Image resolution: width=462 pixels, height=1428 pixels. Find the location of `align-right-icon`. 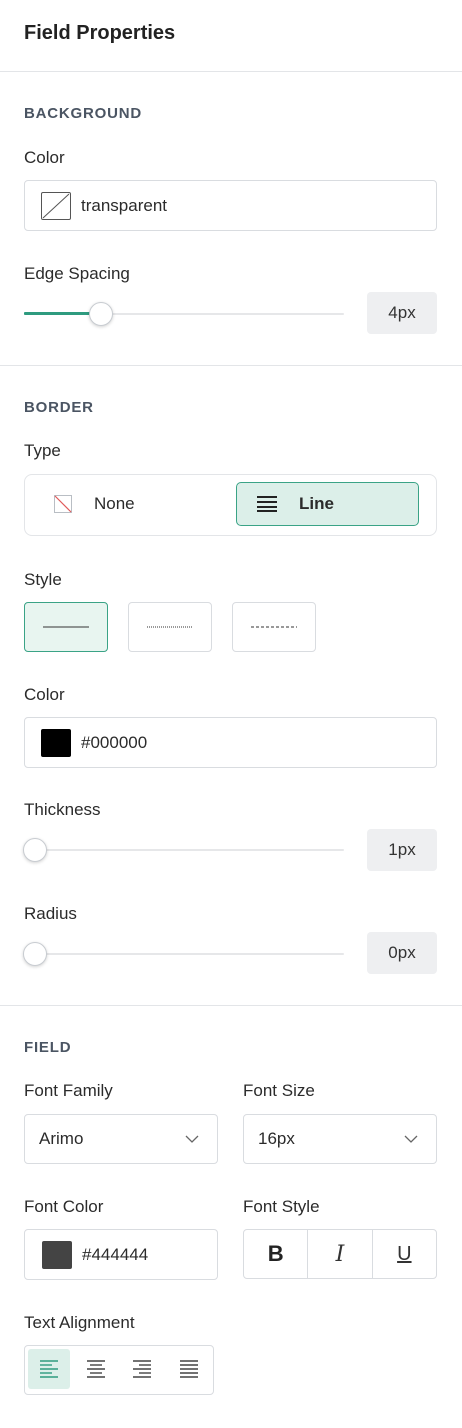

align-right-icon is located at coordinates (142, 1369).